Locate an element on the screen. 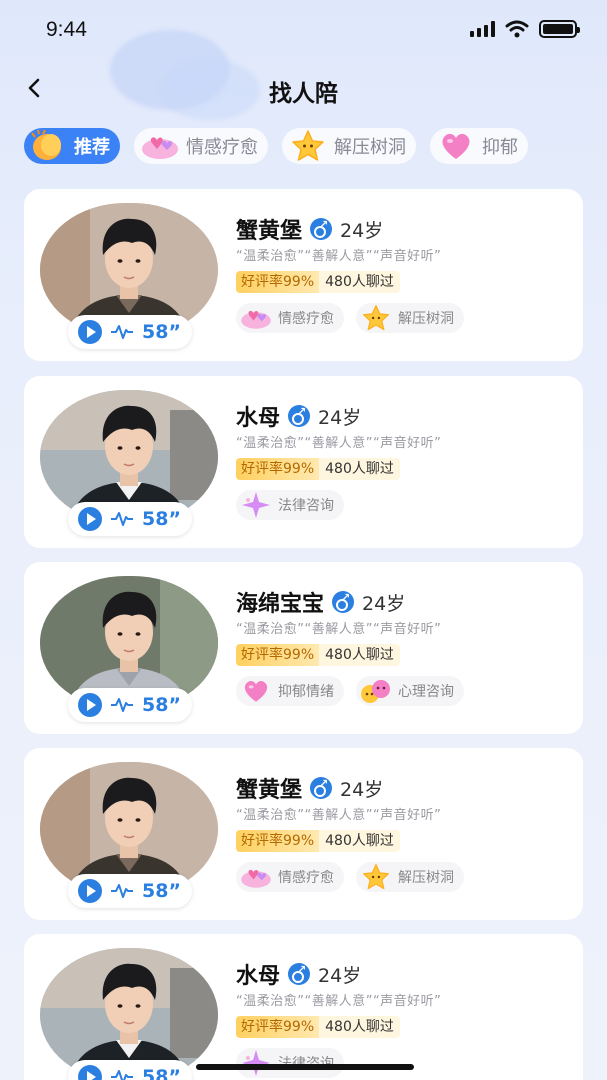 Image resolution: width=607 pixels, height=1080 pixels. faces-icon is located at coordinates (376, 691).